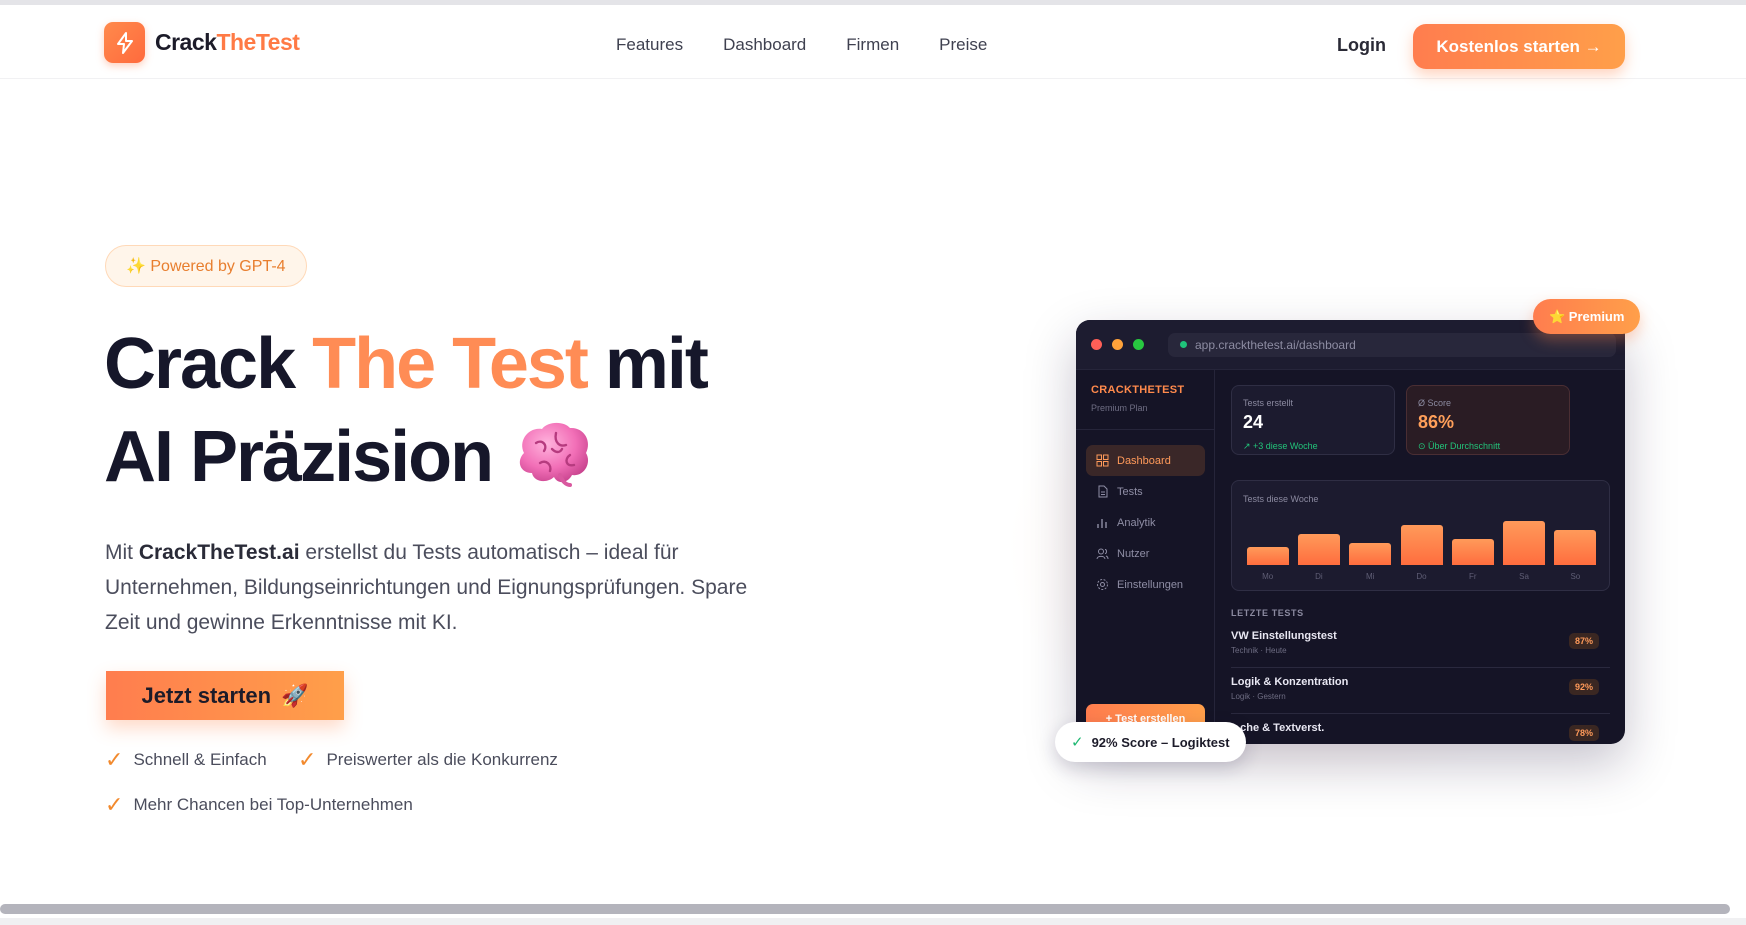 The width and height of the screenshot is (1746, 925). I want to click on chart-title: Tests diese Woche, so click(1281, 499).